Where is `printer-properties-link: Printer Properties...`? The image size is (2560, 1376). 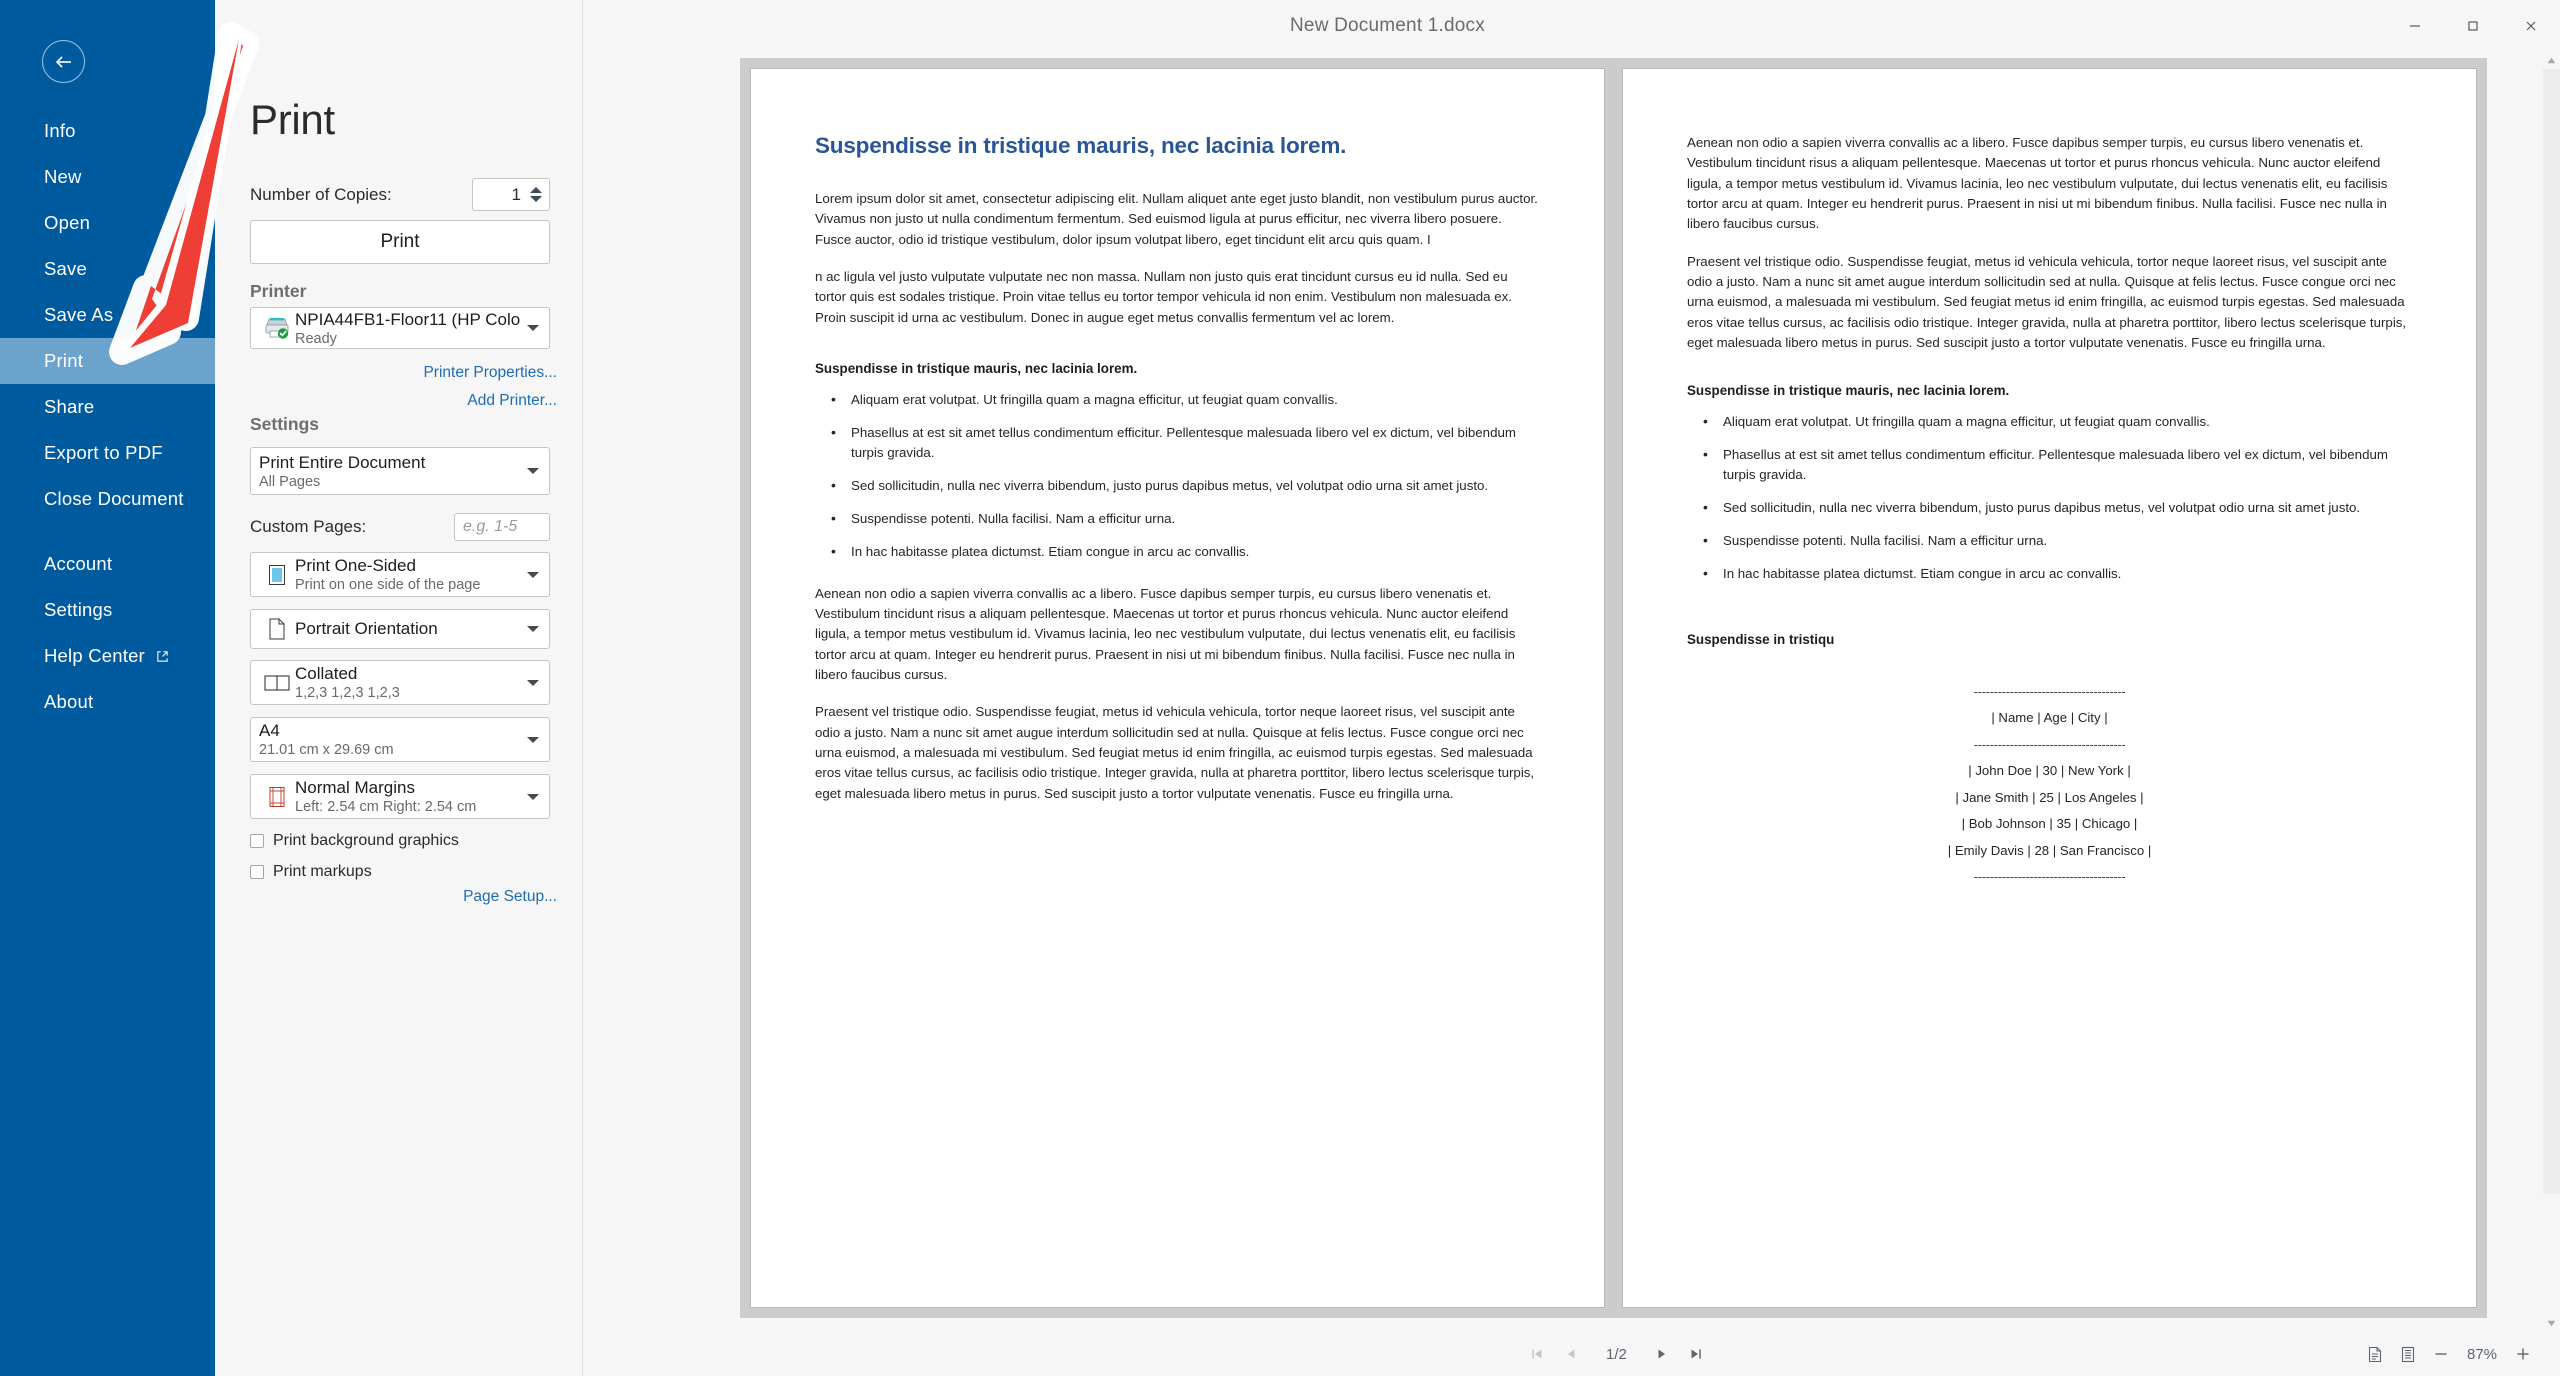
printer-properties-link: Printer Properties... is located at coordinates (490, 373).